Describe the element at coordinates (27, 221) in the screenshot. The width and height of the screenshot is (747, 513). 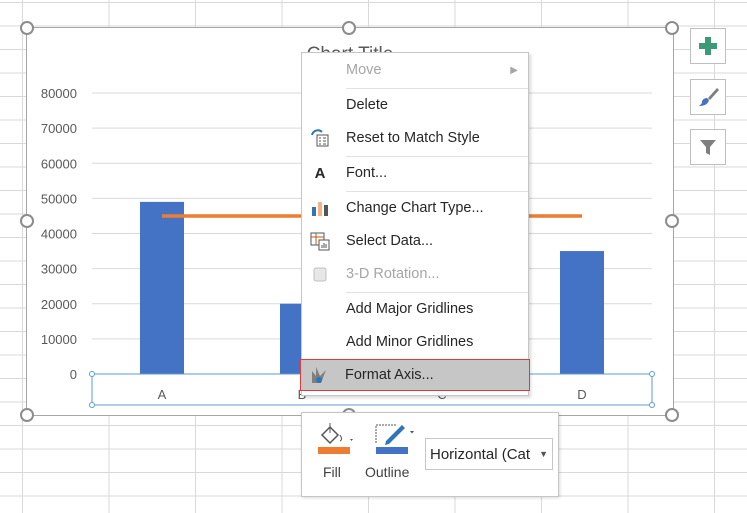
I see `resize-handle-l` at that location.